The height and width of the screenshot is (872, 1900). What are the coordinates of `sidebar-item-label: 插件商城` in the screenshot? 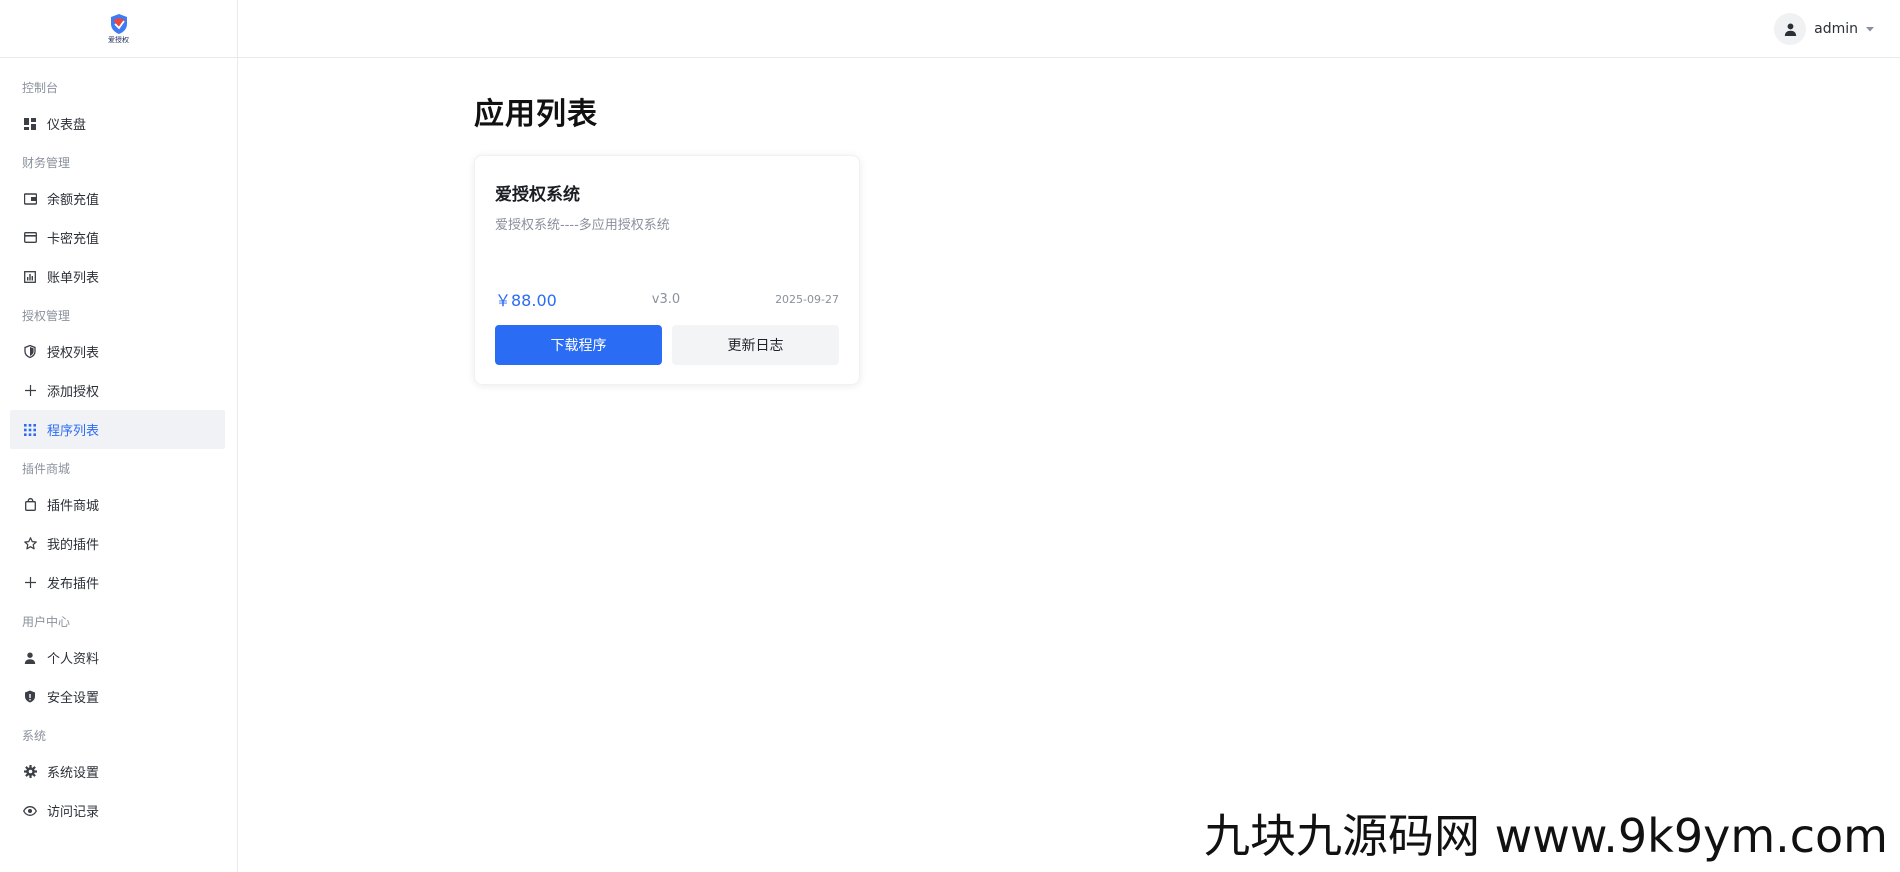 It's located at (73, 506).